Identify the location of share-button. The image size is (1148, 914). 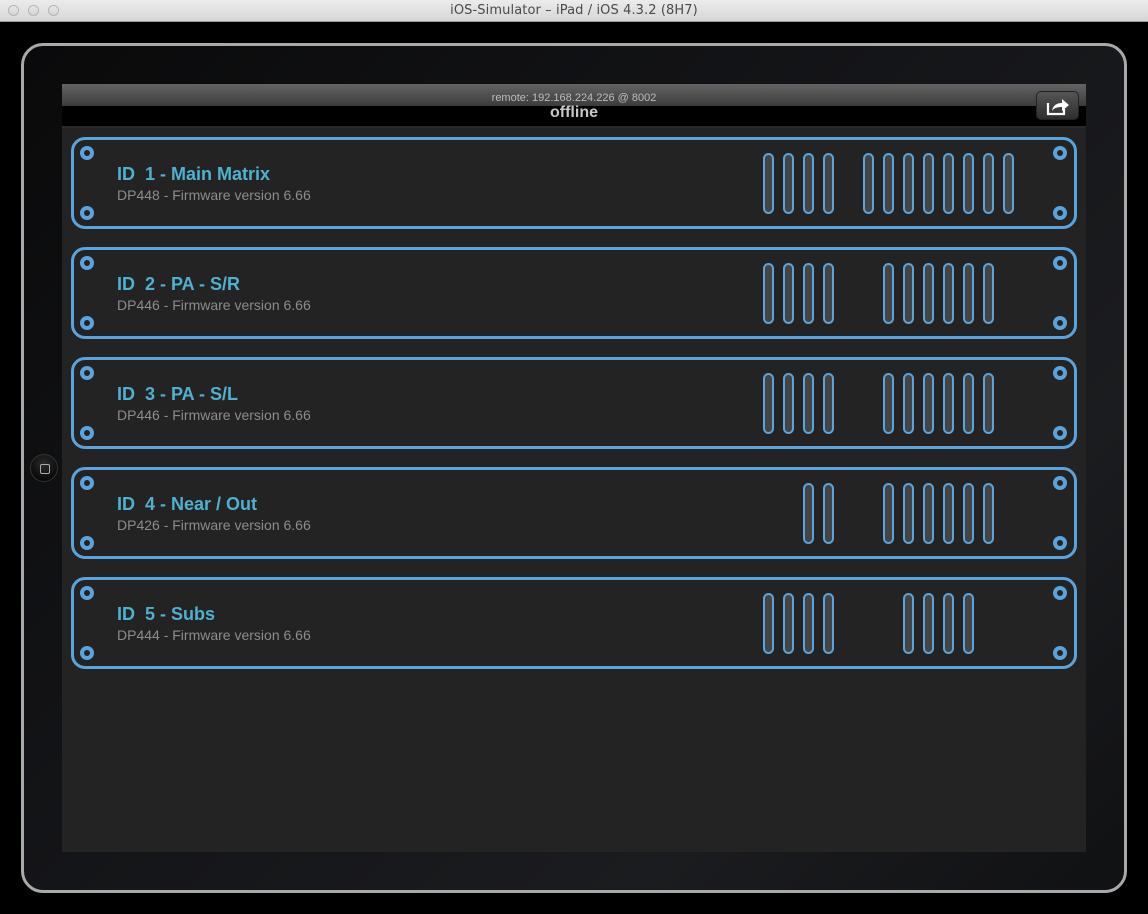
(1057, 105).